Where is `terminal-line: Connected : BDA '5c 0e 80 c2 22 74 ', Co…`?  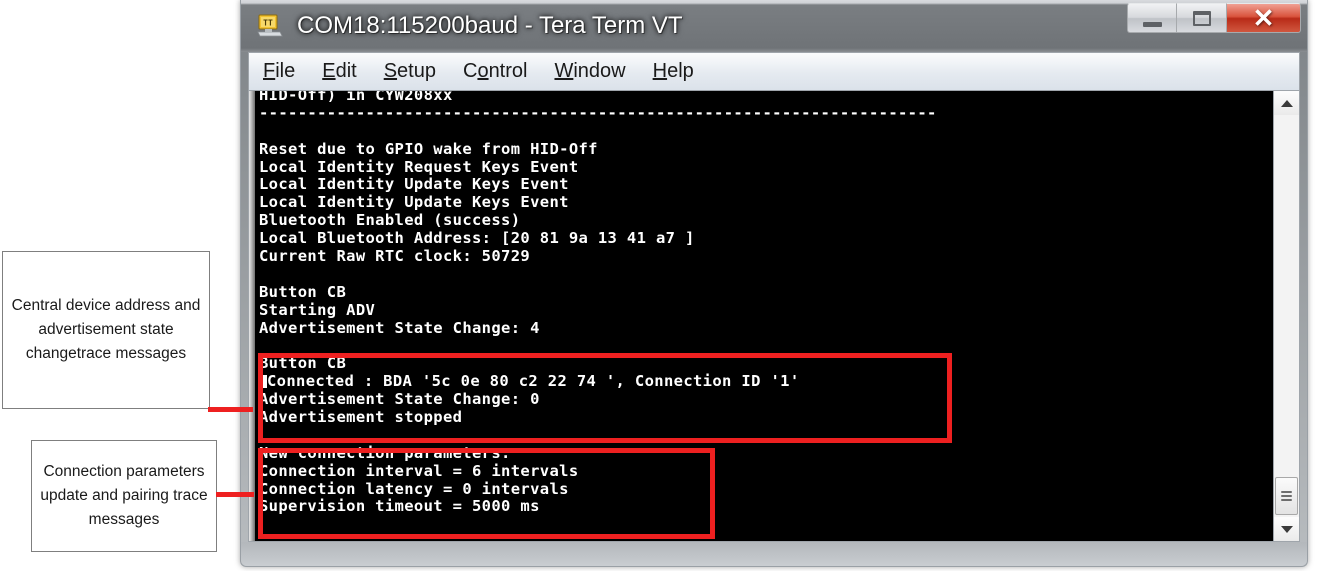 terminal-line: Connected : BDA '5c 0e 80 c2 22 74 ', Co… is located at coordinates (598, 381).